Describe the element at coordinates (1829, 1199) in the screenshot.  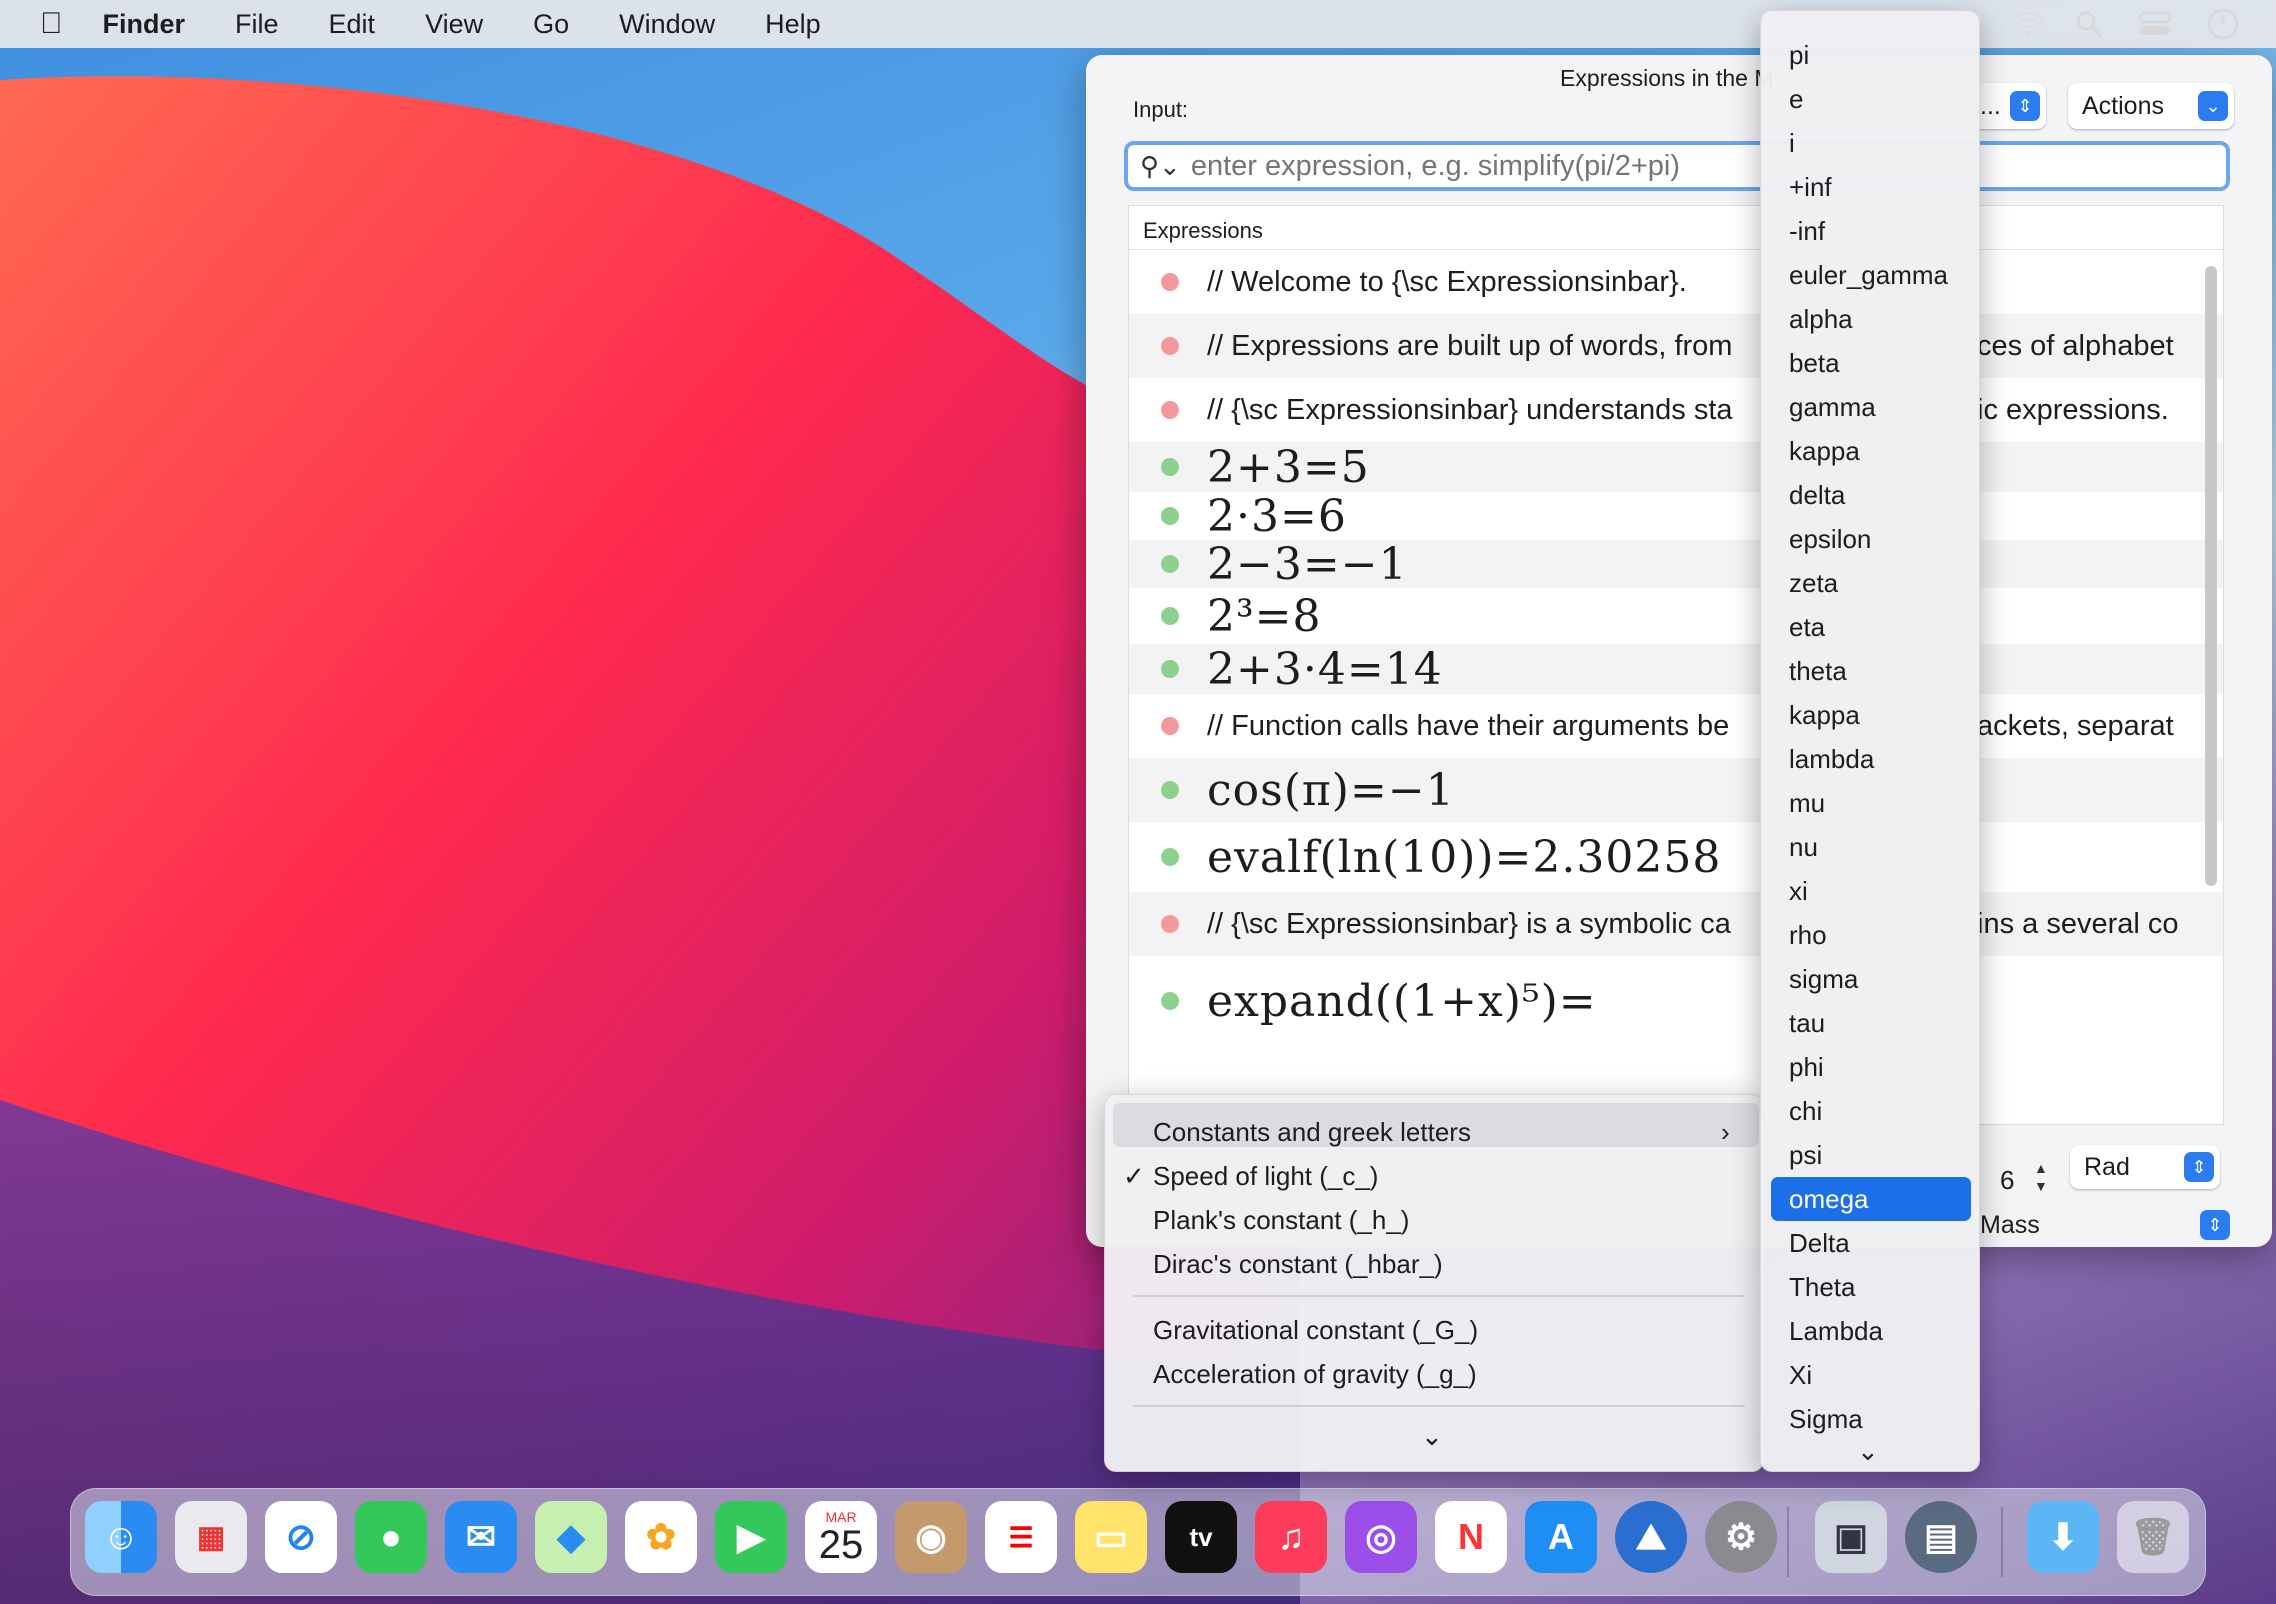
I see `menu-item-omega: omega` at that location.